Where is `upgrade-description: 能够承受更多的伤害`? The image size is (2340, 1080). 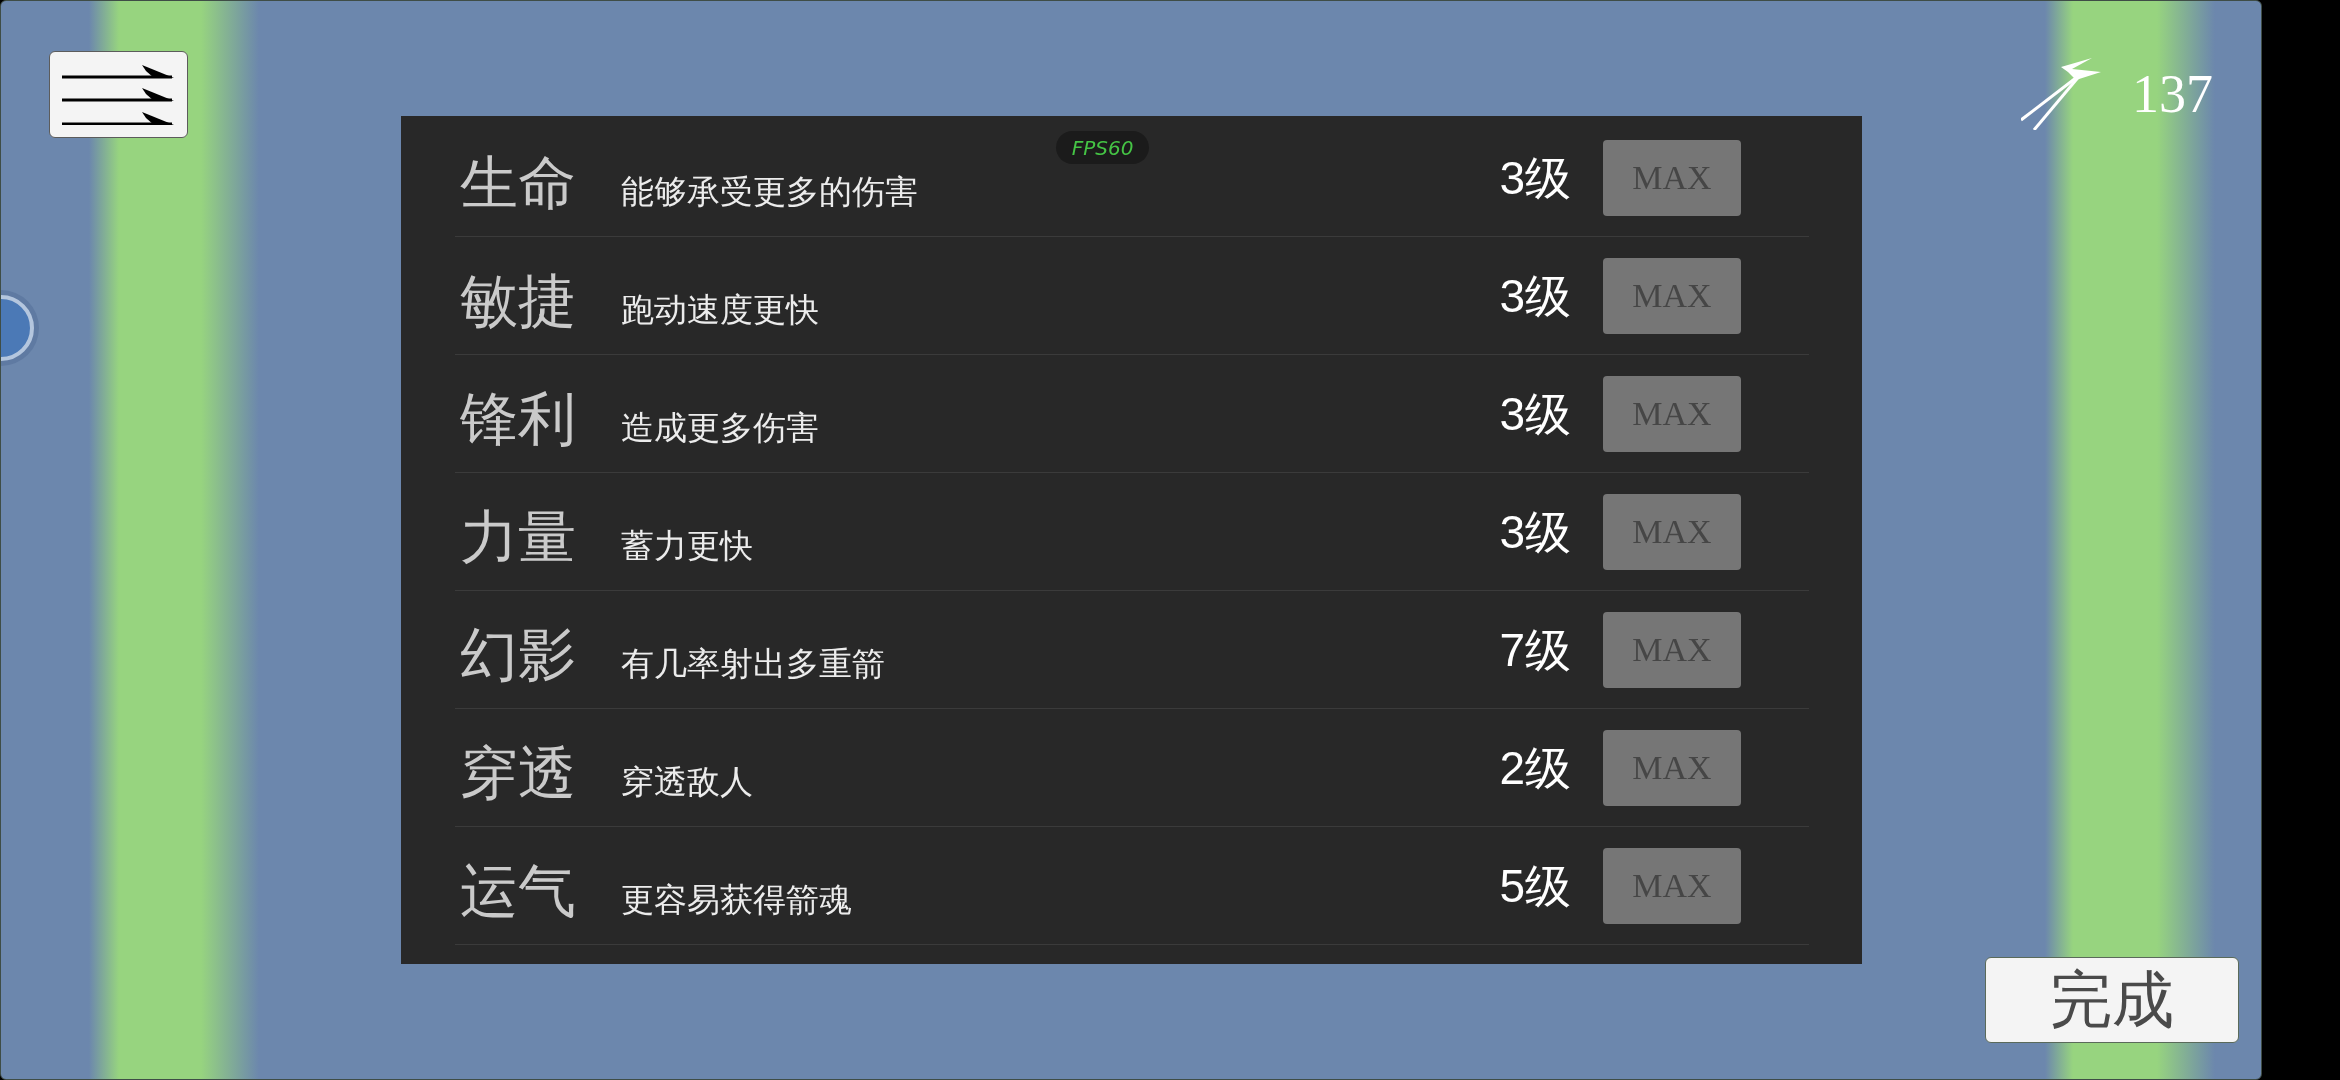 upgrade-description: 能够承受更多的伤害 is located at coordinates (769, 191).